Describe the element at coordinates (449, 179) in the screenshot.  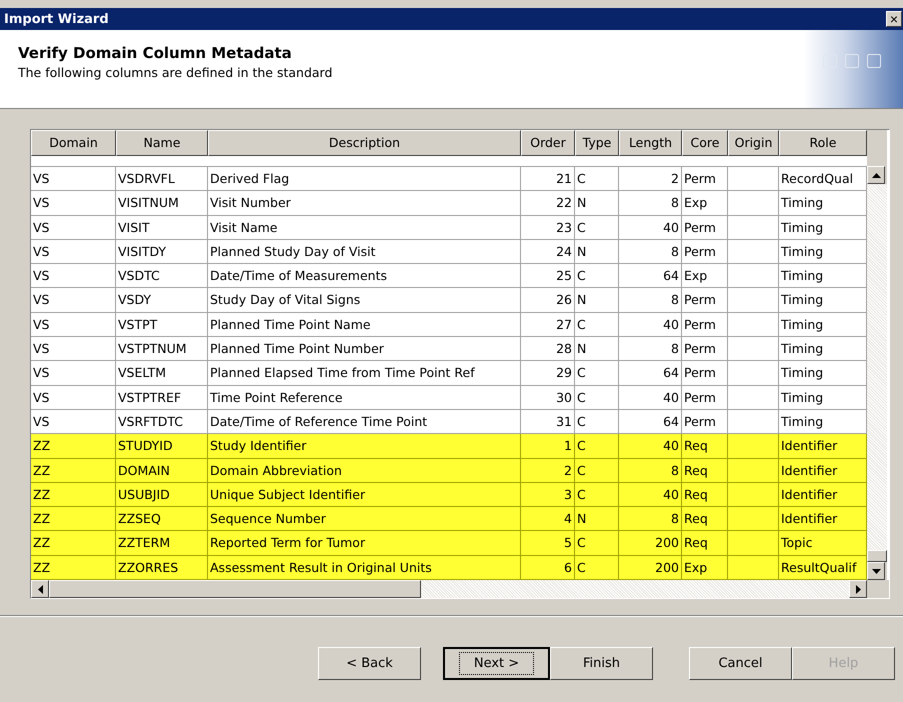
I see `table-row: VS VSDRVFL Derived Flag 21 C 2 Perm RecordQual` at that location.